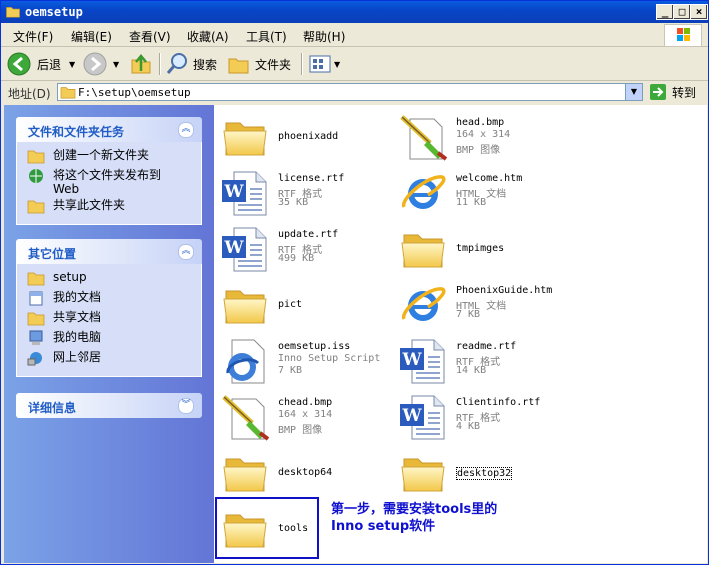 Image resolution: width=709 pixels, height=565 pixels. What do you see at coordinates (19, 64) in the screenshot?
I see `back-arrow-icon` at bounding box center [19, 64].